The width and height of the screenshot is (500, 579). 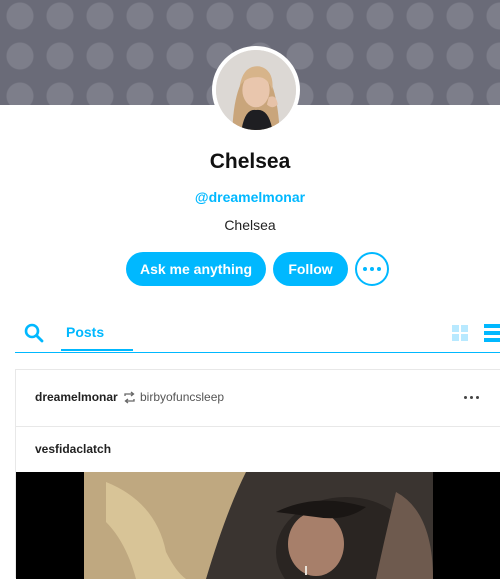 I want to click on avatar-image, so click(x=256, y=90).